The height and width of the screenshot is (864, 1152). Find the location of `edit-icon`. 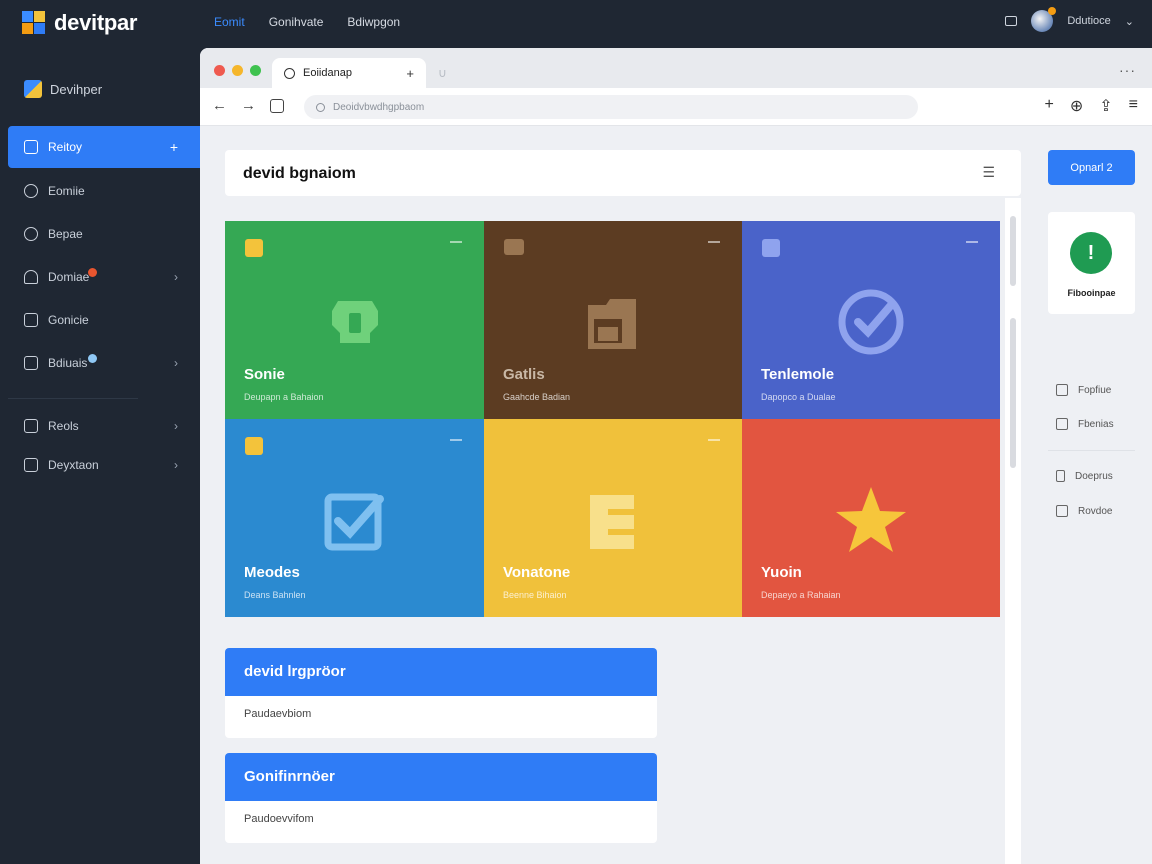

edit-icon is located at coordinates (31, 191).